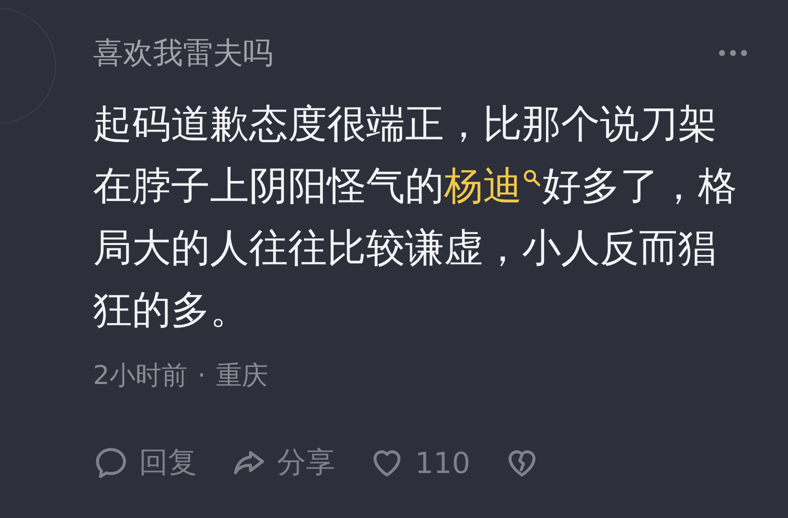  Describe the element at coordinates (145, 463) in the screenshot. I see `reply-button: 回复` at that location.